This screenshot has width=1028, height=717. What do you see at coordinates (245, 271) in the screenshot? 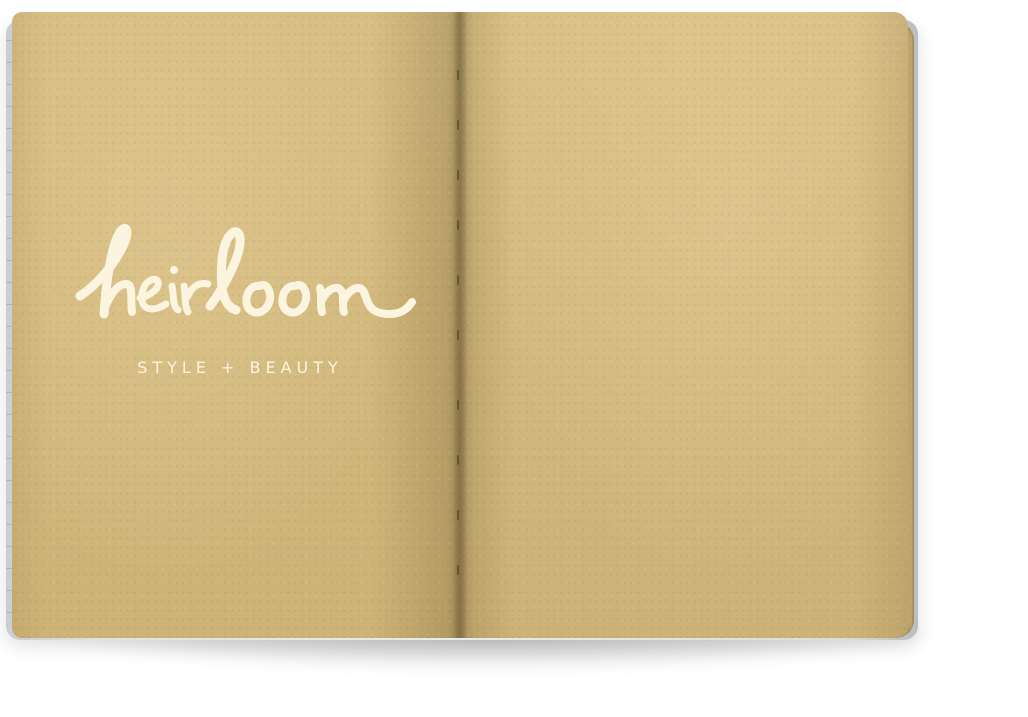
I see `heirloom-wordmark` at bounding box center [245, 271].